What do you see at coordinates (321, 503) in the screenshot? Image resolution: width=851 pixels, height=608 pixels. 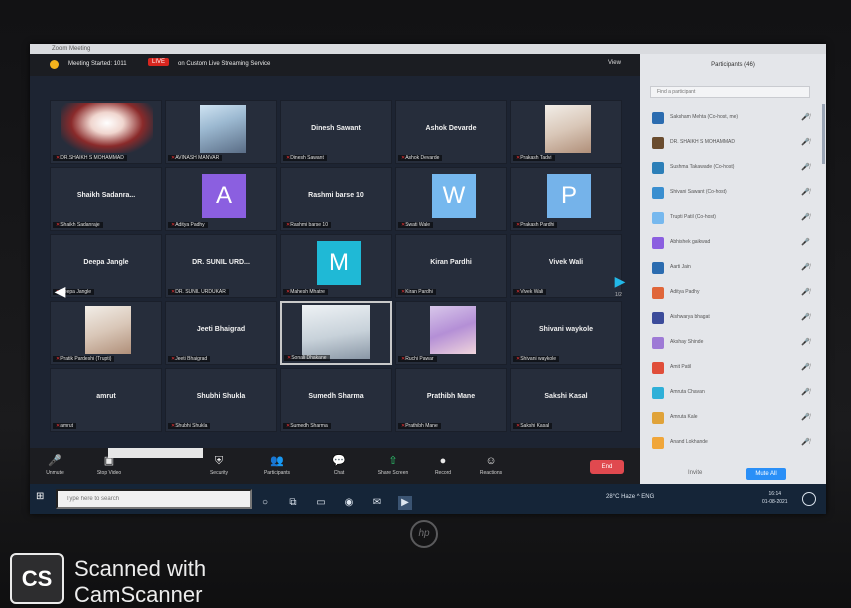 I see `file-explorer-icon: ▭` at bounding box center [321, 503].